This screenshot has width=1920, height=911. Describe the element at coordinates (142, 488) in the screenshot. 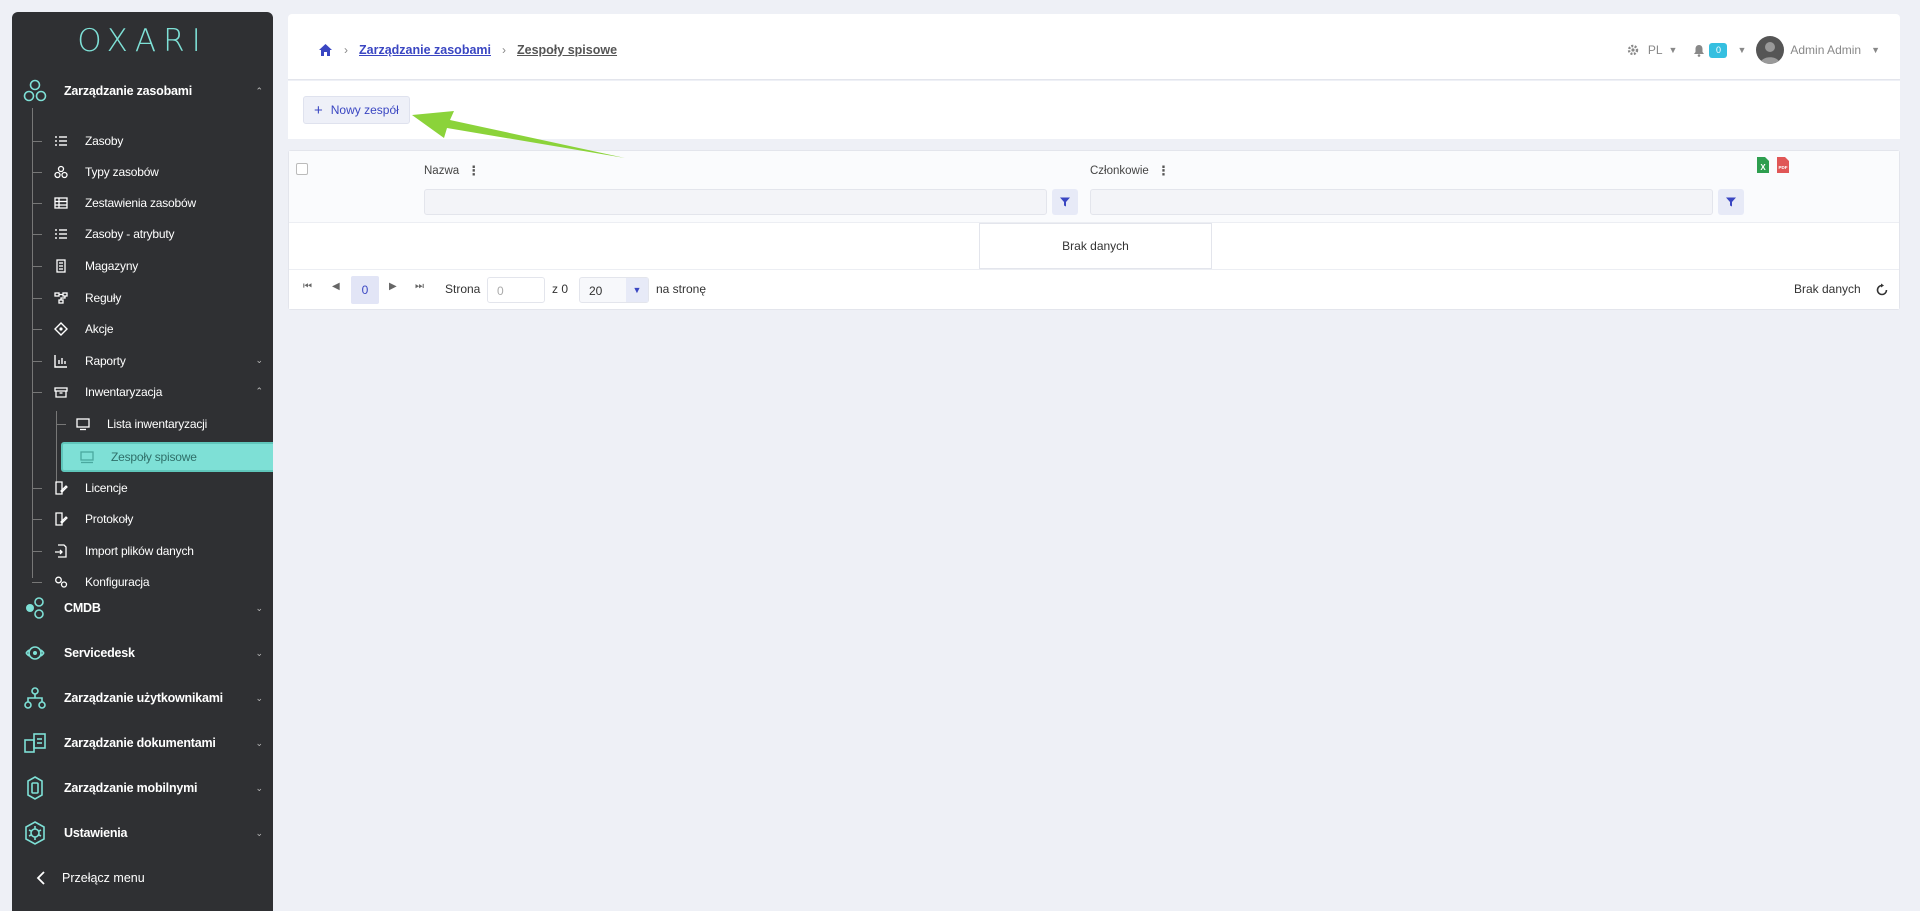

I see `sidebar-item-licencje: Licencje` at that location.